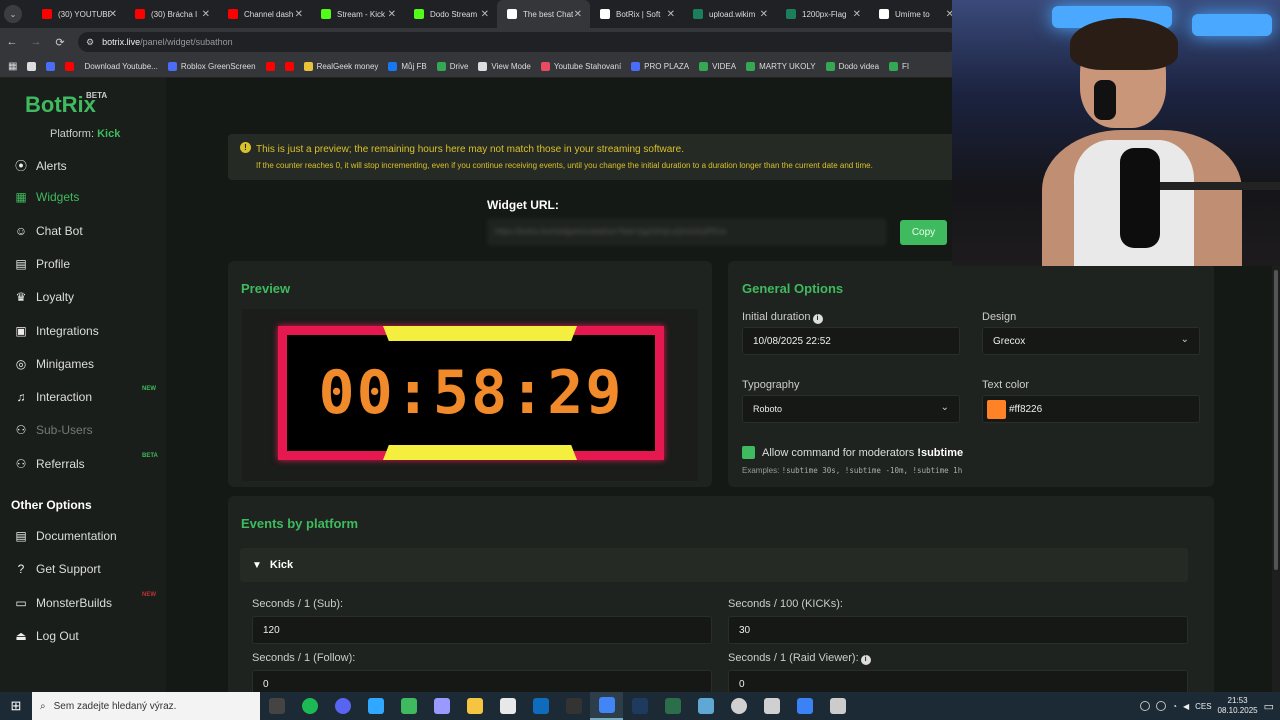  What do you see at coordinates (1269, 706) in the screenshot?
I see `notifications-icon: ▭` at bounding box center [1269, 706].